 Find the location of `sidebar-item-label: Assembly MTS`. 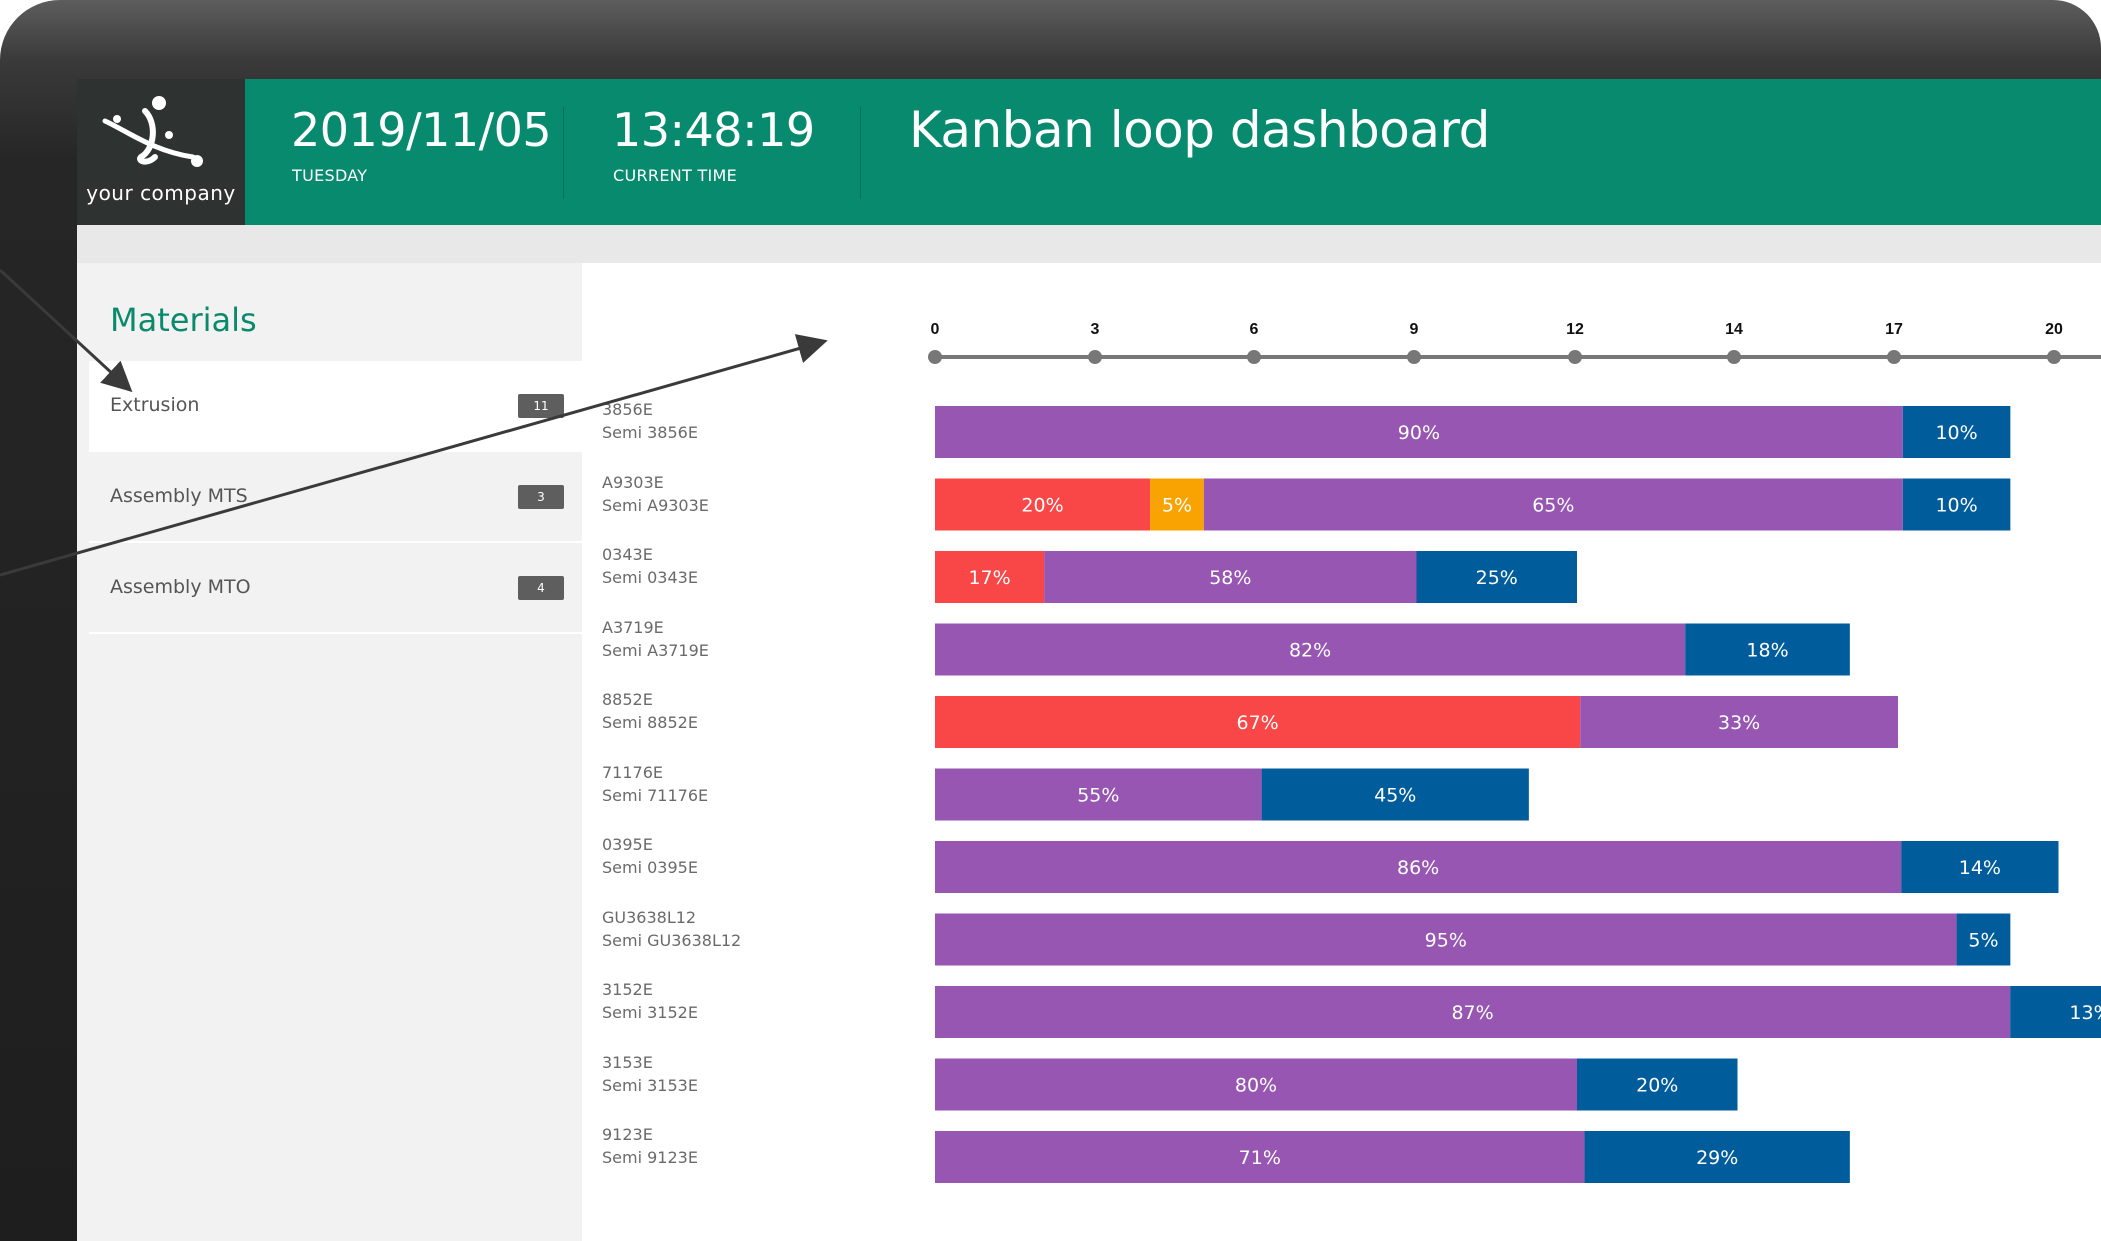

sidebar-item-label: Assembly MTS is located at coordinates (179, 496).